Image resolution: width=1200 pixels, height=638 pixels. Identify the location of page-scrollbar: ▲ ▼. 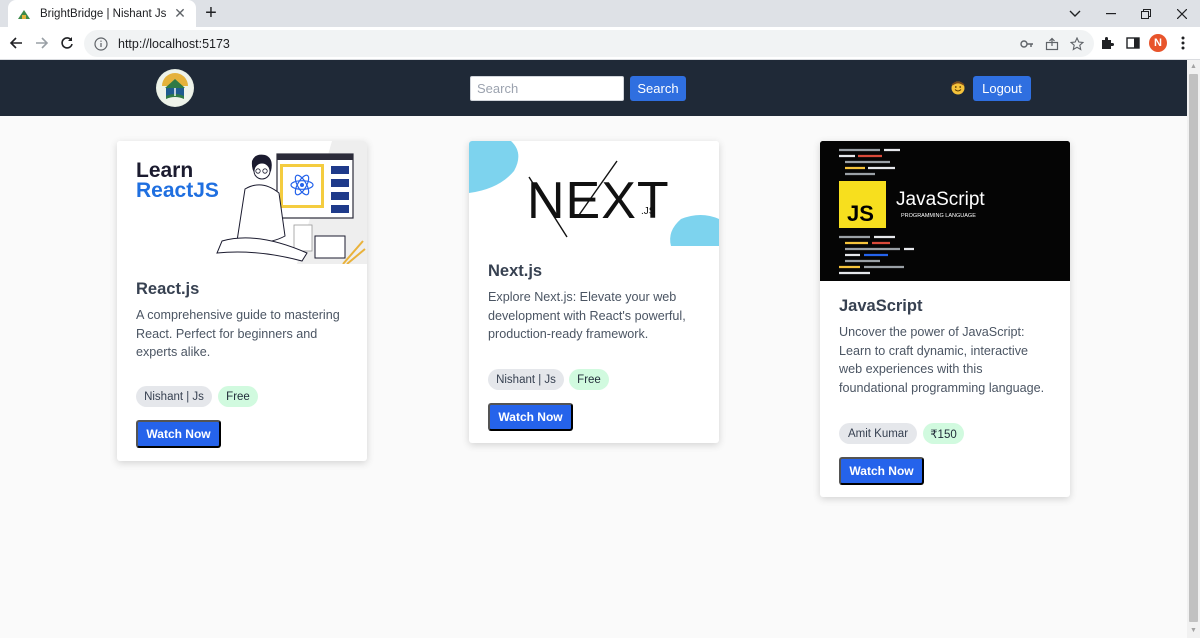
(1193, 349).